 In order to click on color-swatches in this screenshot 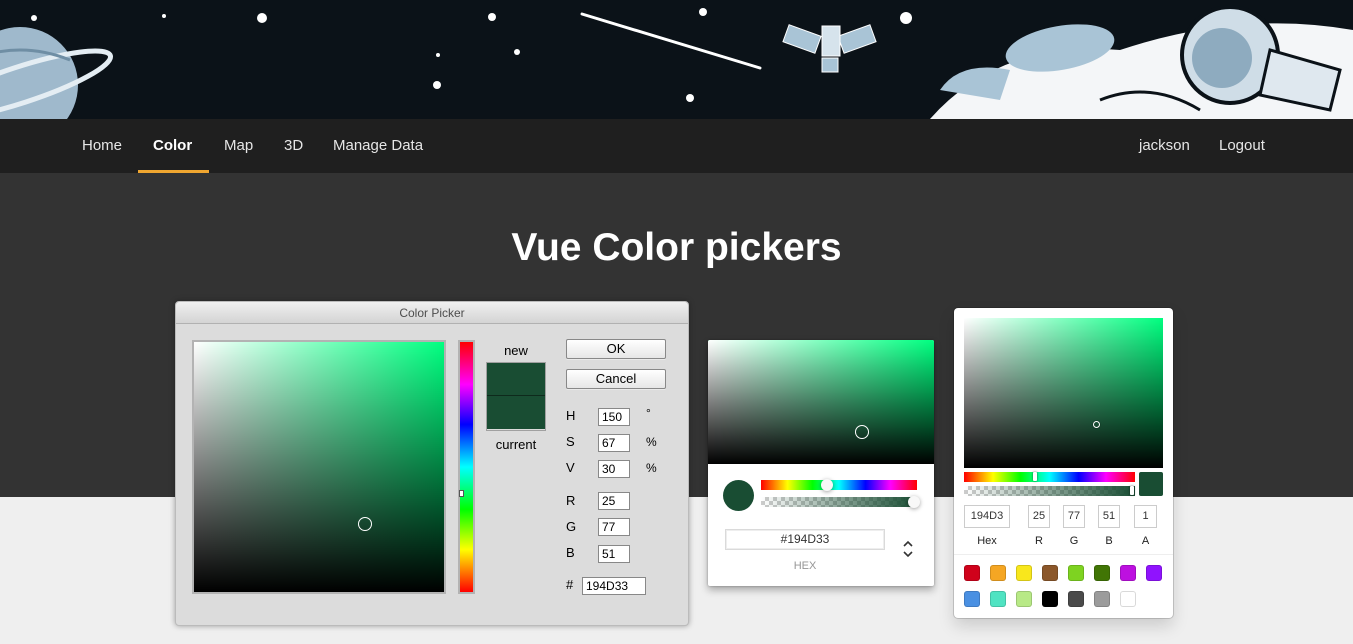, I will do `click(516, 396)`.